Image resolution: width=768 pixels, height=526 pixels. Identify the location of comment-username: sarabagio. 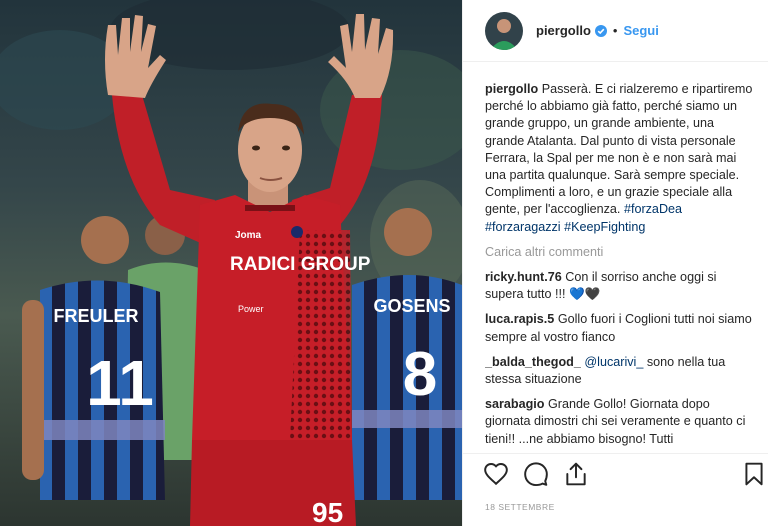
(515, 404).